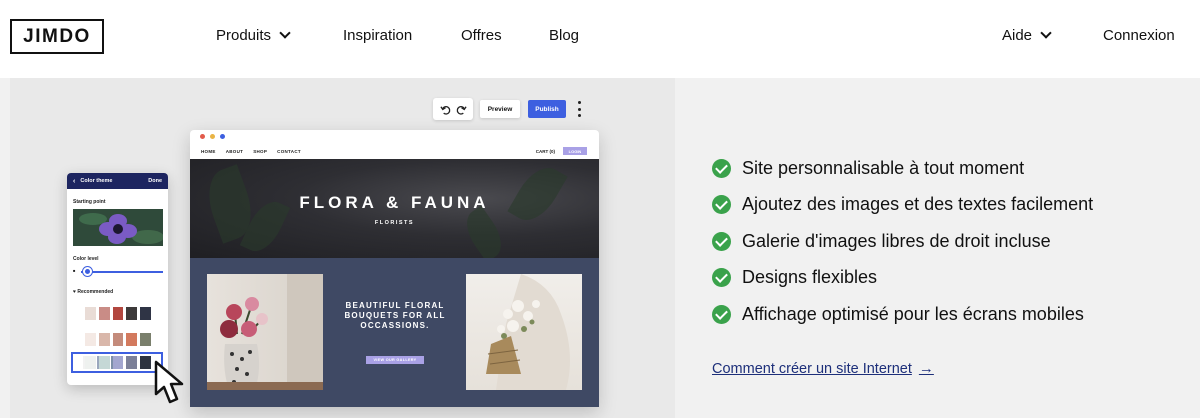 Image resolution: width=1200 pixels, height=418 pixels. What do you see at coordinates (896, 240) in the screenshot?
I see `feature-text: Galerie d'images libres de droit incluse` at bounding box center [896, 240].